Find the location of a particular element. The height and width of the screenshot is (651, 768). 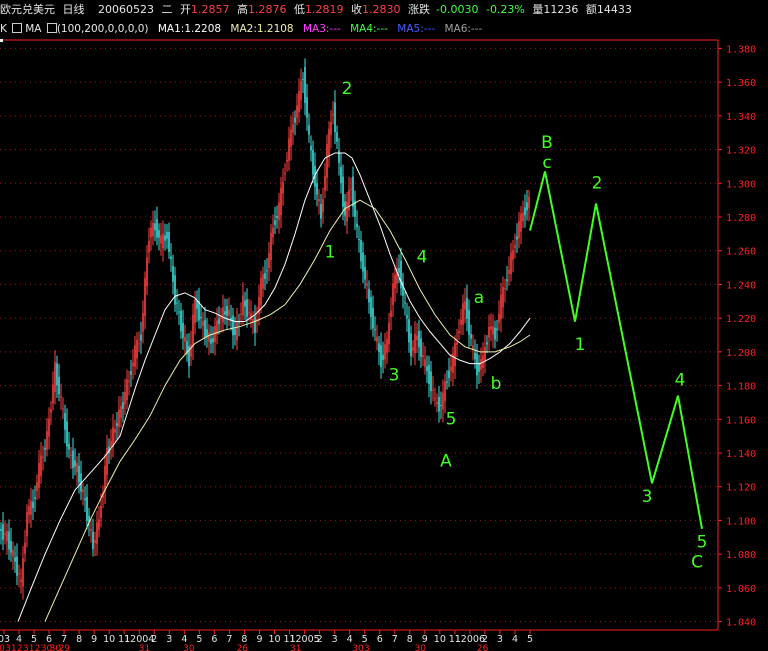

wave-label: B is located at coordinates (547, 143).